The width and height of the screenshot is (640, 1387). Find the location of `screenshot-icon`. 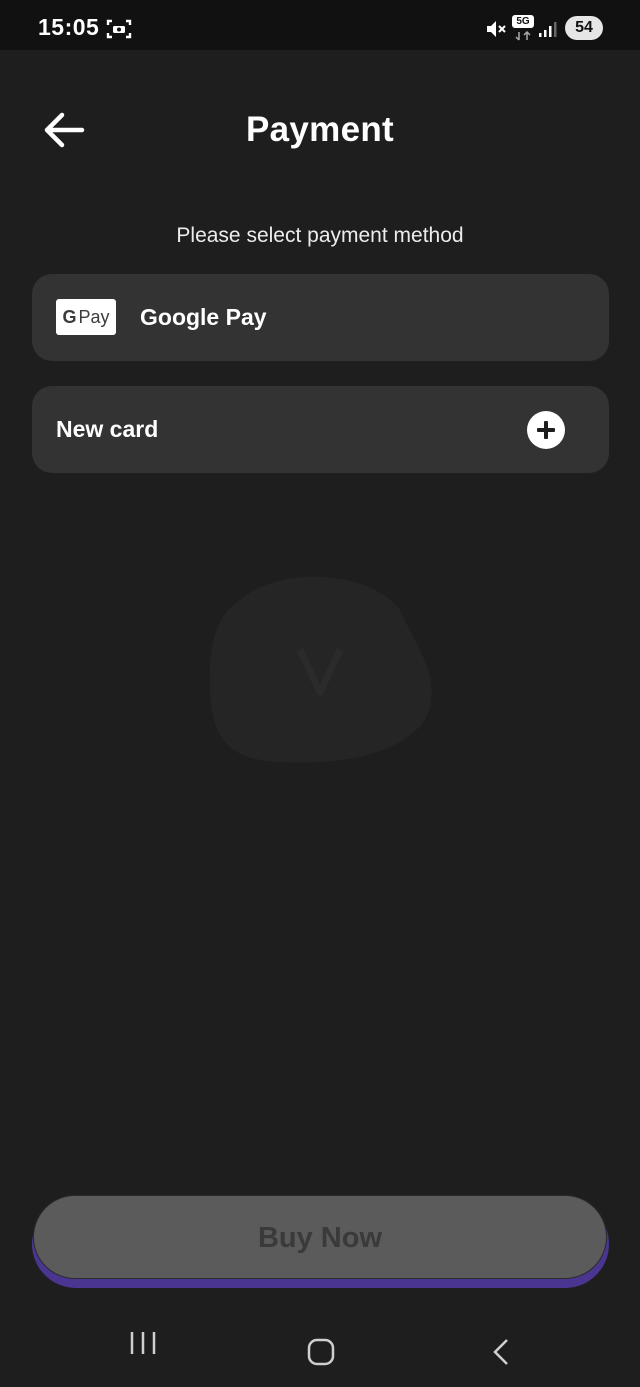

screenshot-icon is located at coordinates (119, 29).